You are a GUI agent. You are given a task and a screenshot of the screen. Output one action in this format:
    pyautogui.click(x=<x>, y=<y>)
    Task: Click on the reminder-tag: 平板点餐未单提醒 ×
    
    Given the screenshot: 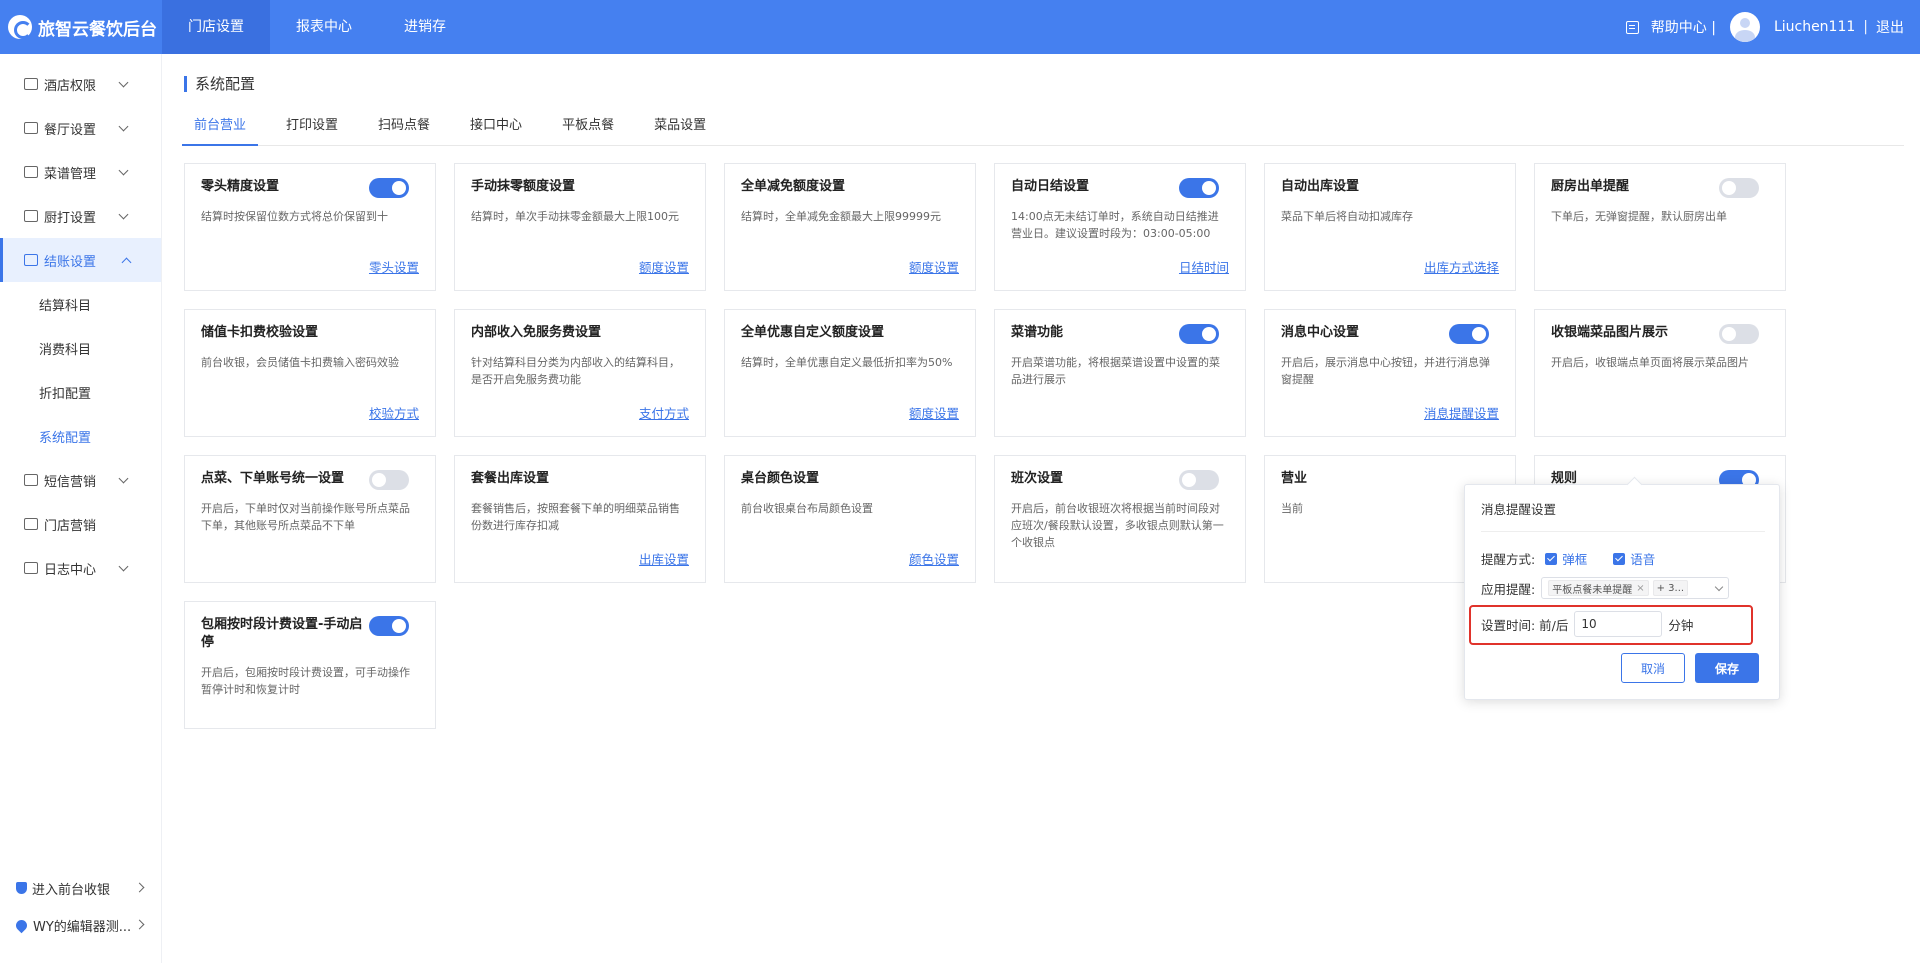 What is the action you would take?
    pyautogui.click(x=1598, y=588)
    